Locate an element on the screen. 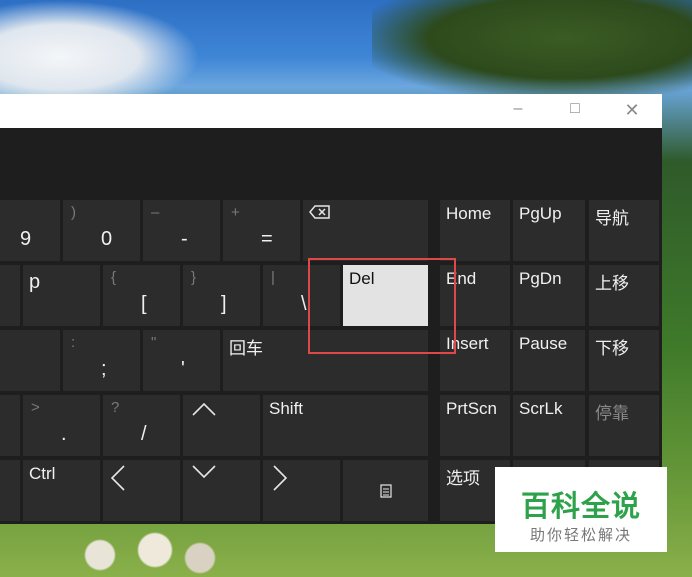 The height and width of the screenshot is (577, 692). key-nav: 导航 is located at coordinates (624, 230).